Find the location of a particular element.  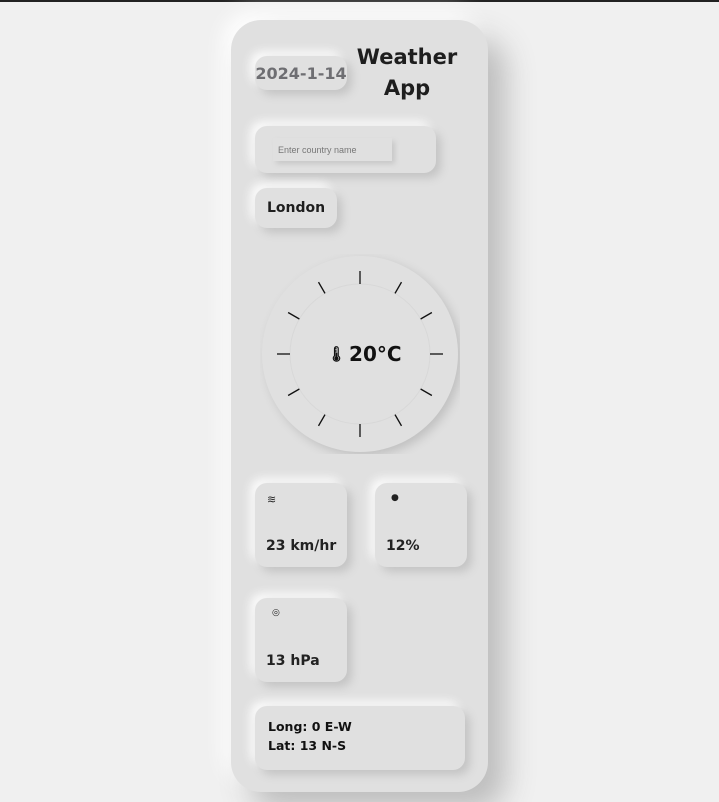

temperature-readout: 🌡 20°C is located at coordinates (364, 354).